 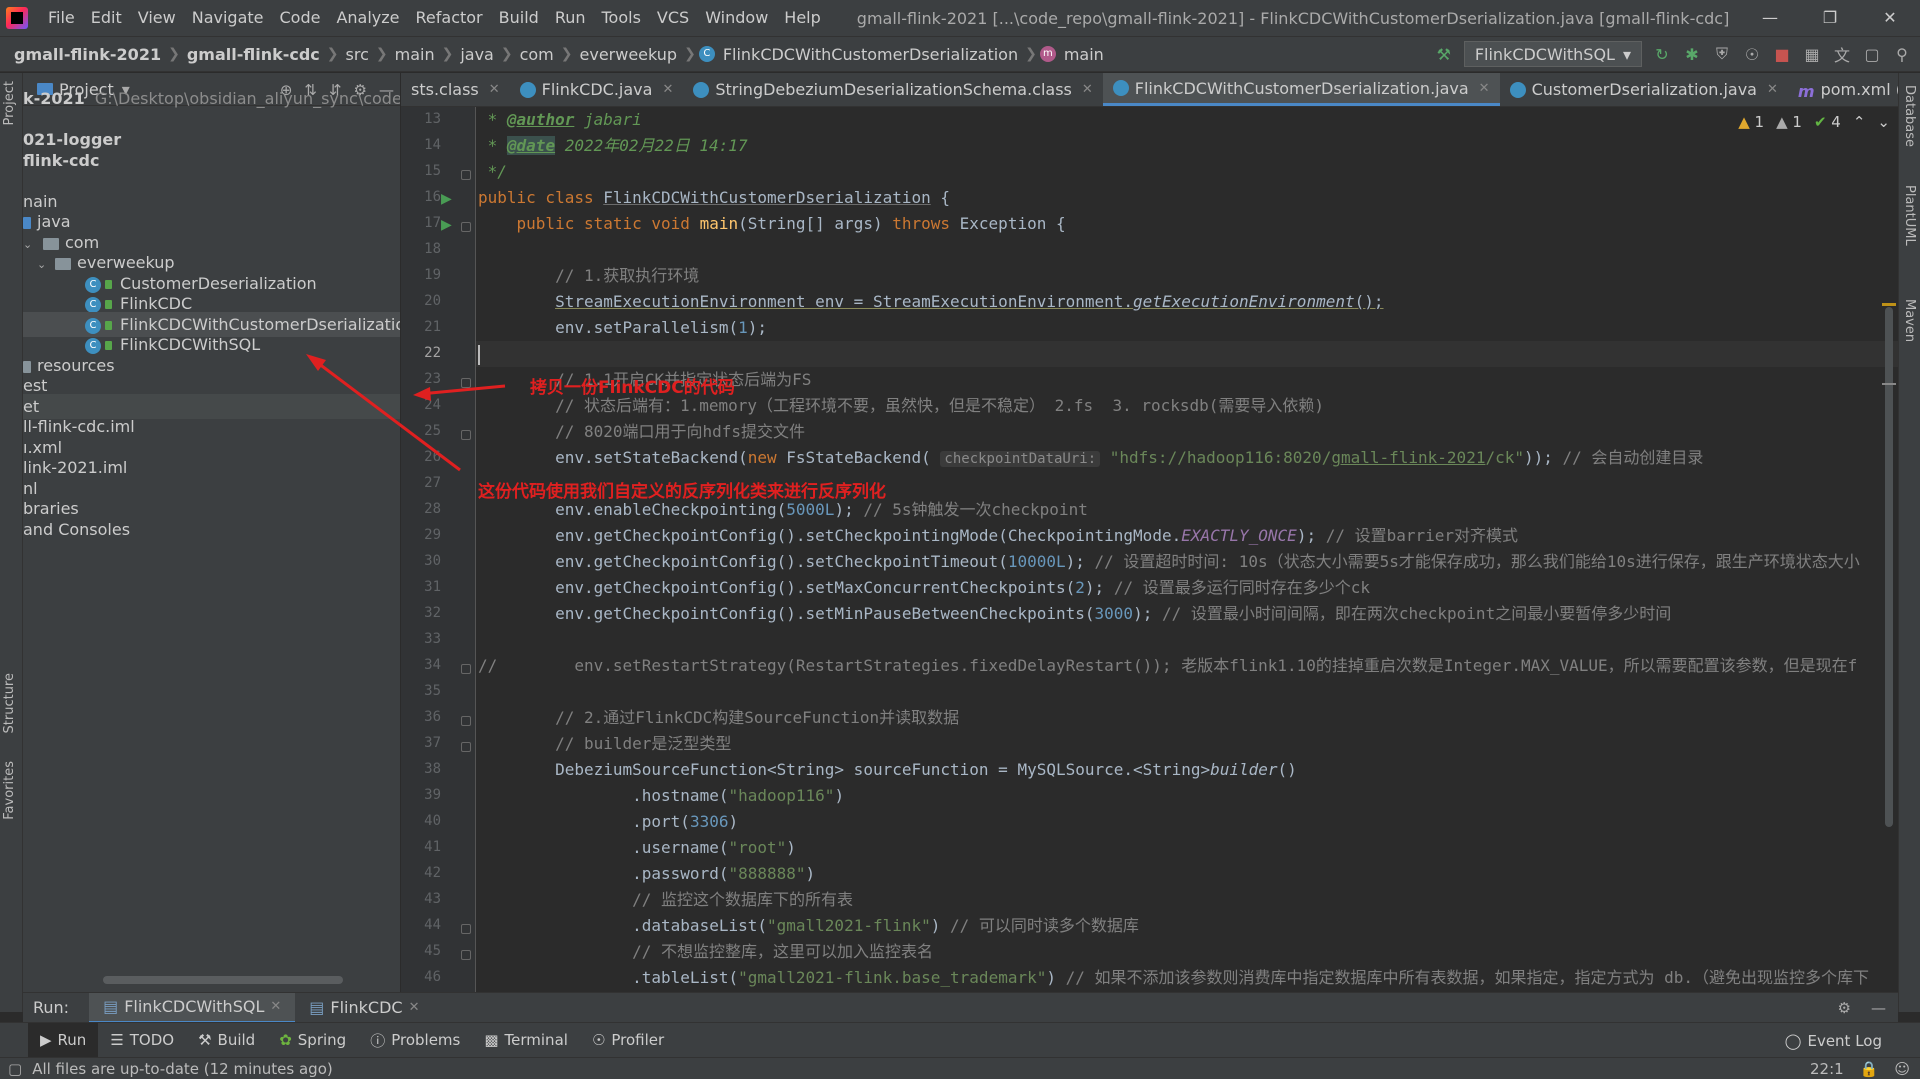 What do you see at coordinates (628, 1040) in the screenshot?
I see `tool-profiler: ☉ Profiler` at bounding box center [628, 1040].